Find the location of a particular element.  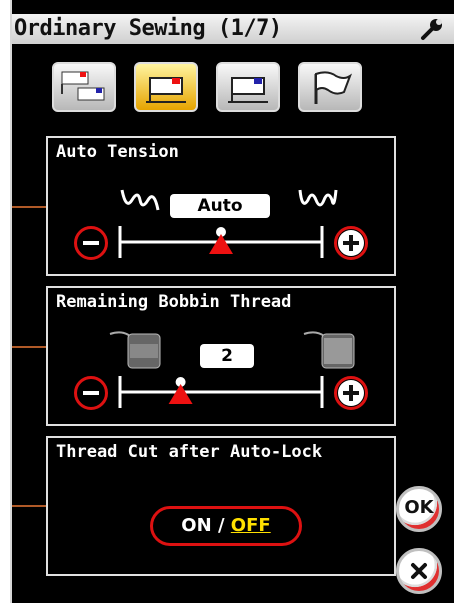

general-settings-icon is located at coordinates (83, 86).